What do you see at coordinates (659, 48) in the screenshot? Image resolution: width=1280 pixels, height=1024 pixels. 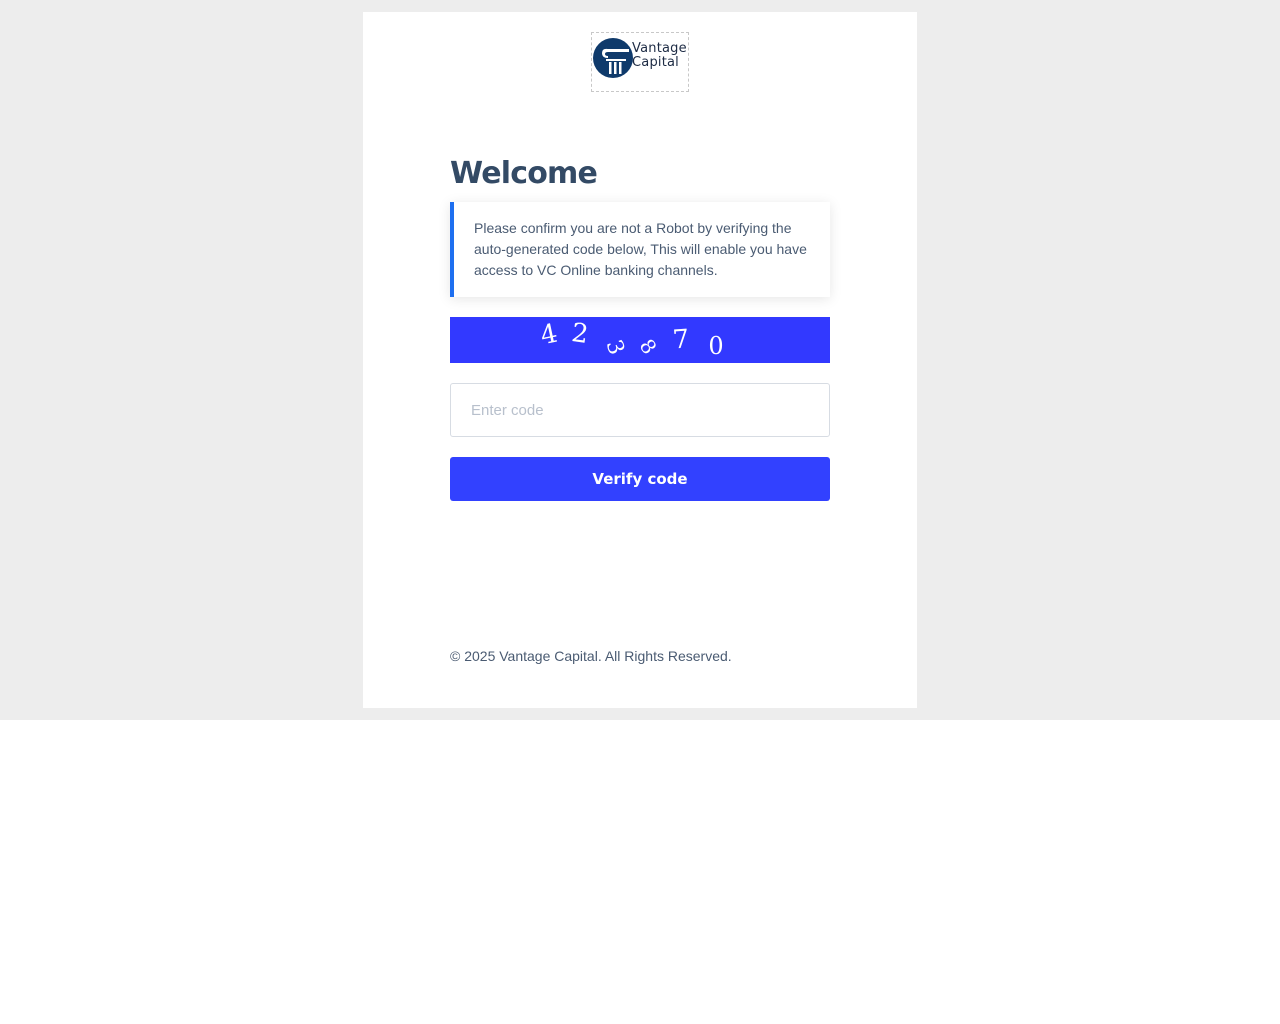 I see `brand-name-line1: Vantage` at bounding box center [659, 48].